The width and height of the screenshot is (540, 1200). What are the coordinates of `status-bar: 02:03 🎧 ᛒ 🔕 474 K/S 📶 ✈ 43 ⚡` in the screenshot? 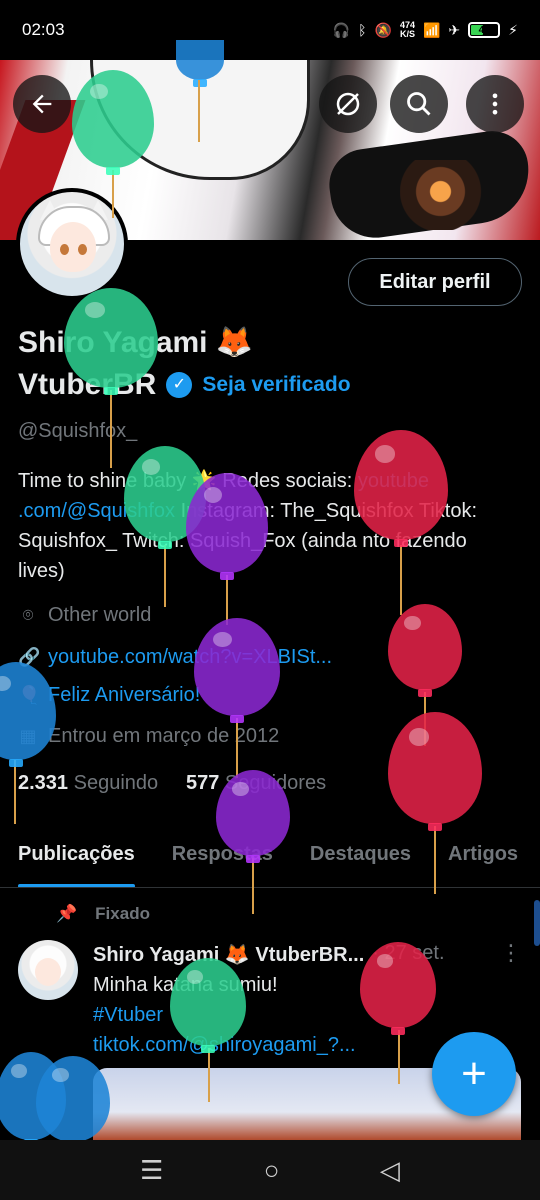 It's located at (270, 30).